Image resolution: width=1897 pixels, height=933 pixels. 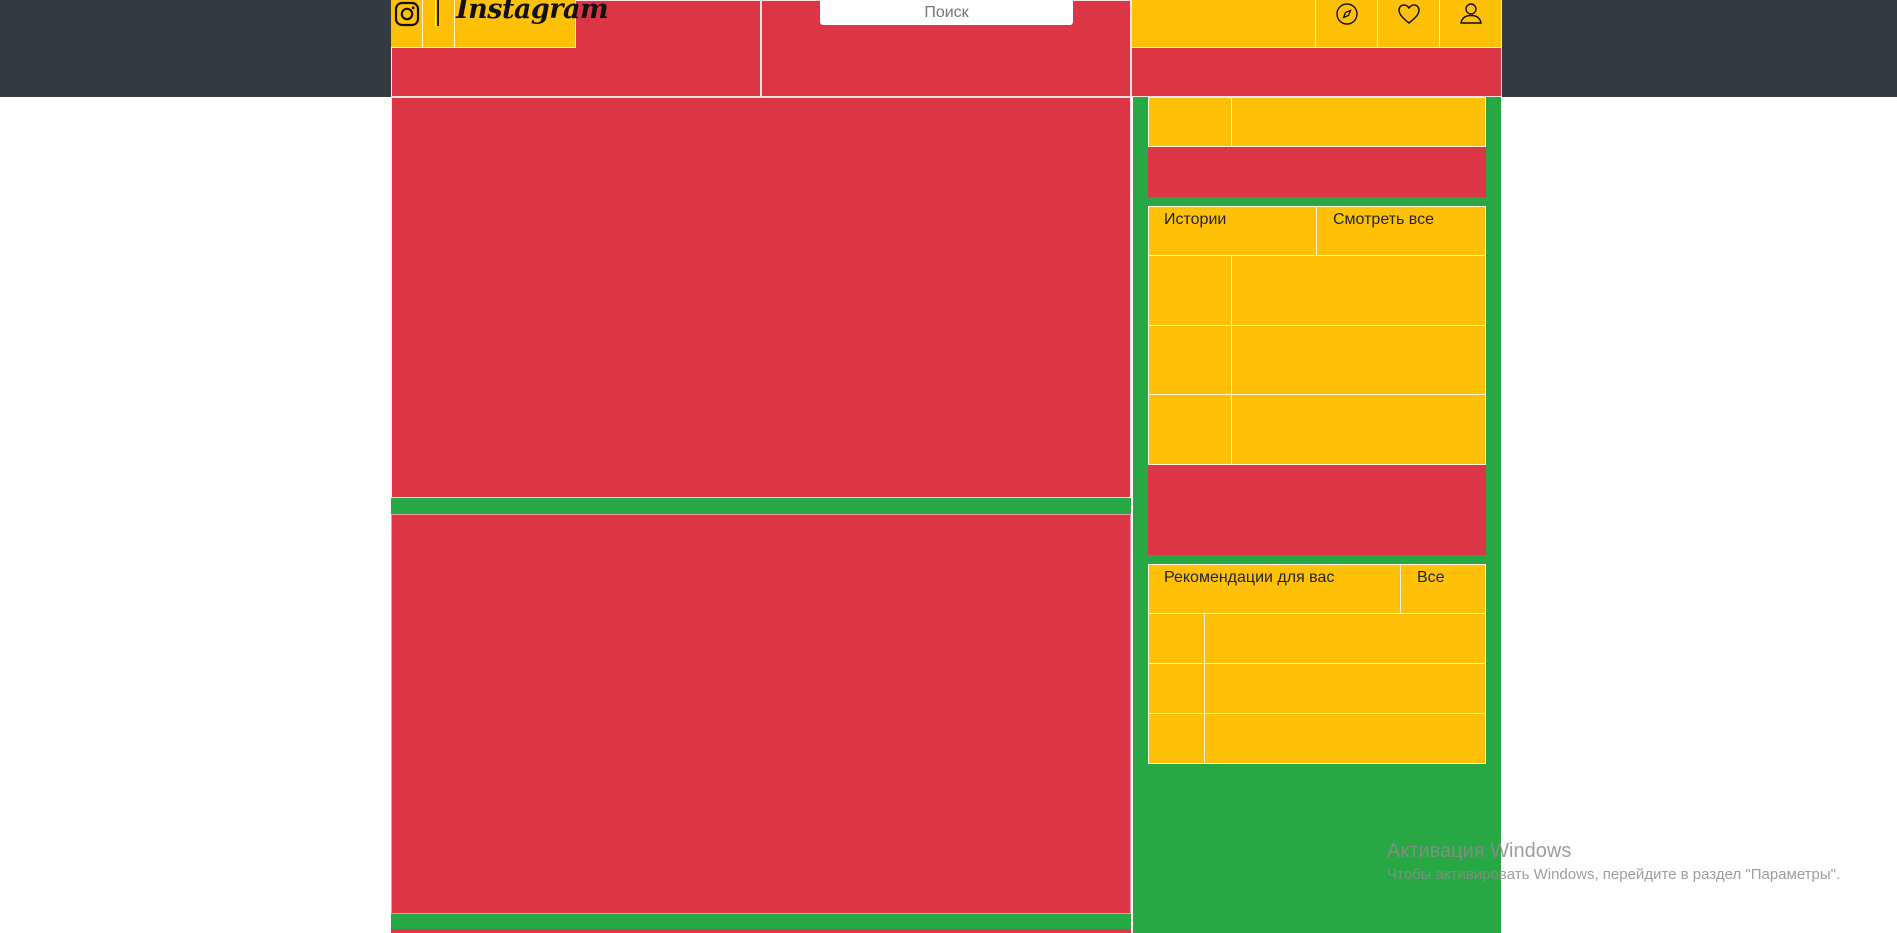 I want to click on compass-icon, so click(x=1347, y=24).